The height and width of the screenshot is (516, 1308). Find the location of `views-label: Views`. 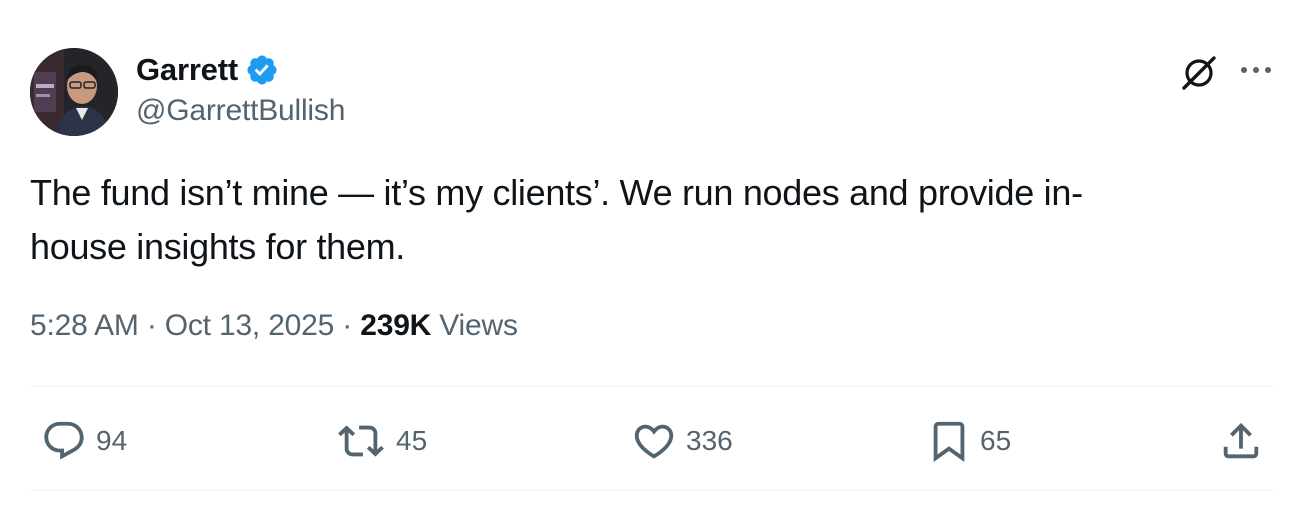

views-label: Views is located at coordinates (478, 325).